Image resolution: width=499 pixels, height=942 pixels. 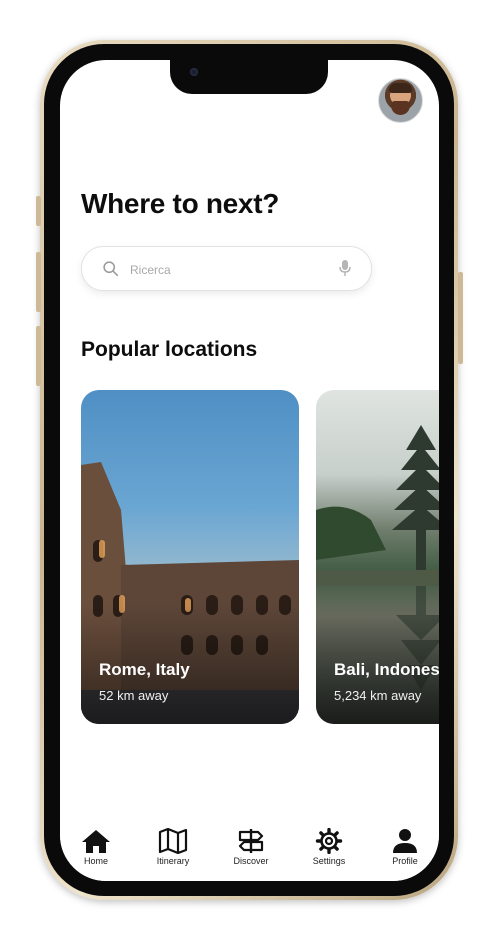 I want to click on tab-label: Profile, so click(x=405, y=861).